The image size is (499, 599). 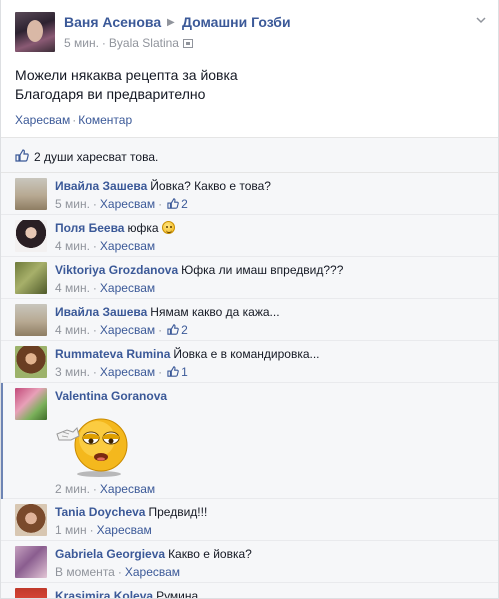 I want to click on likes-summary-bar: 2 души харесват това., so click(x=249, y=155).